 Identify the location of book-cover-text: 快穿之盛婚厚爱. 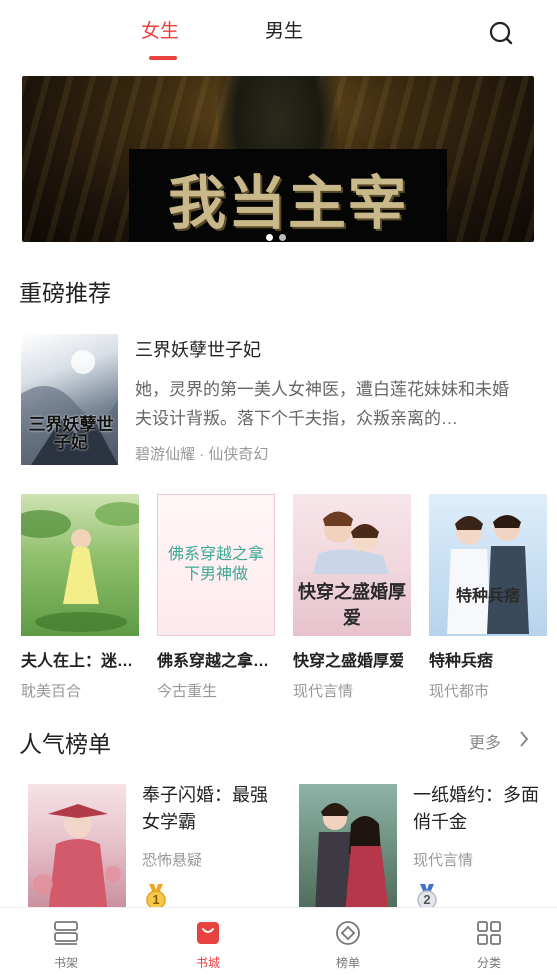
(352, 605).